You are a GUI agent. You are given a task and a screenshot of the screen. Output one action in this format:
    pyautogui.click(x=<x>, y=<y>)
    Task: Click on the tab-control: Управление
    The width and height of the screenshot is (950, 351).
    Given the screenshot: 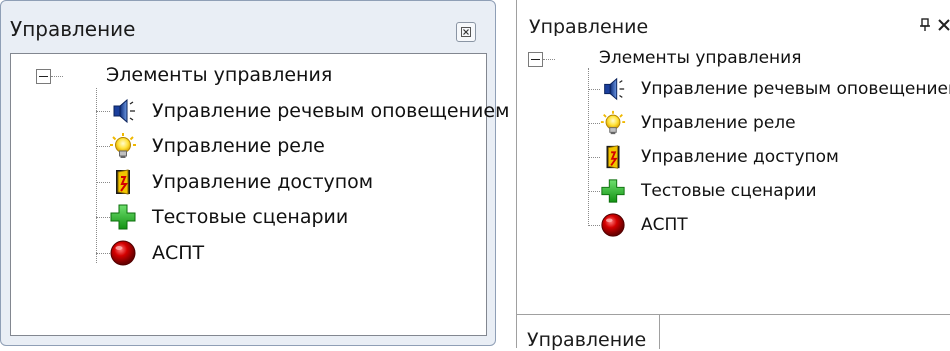 What is the action you would take?
    pyautogui.click(x=588, y=333)
    